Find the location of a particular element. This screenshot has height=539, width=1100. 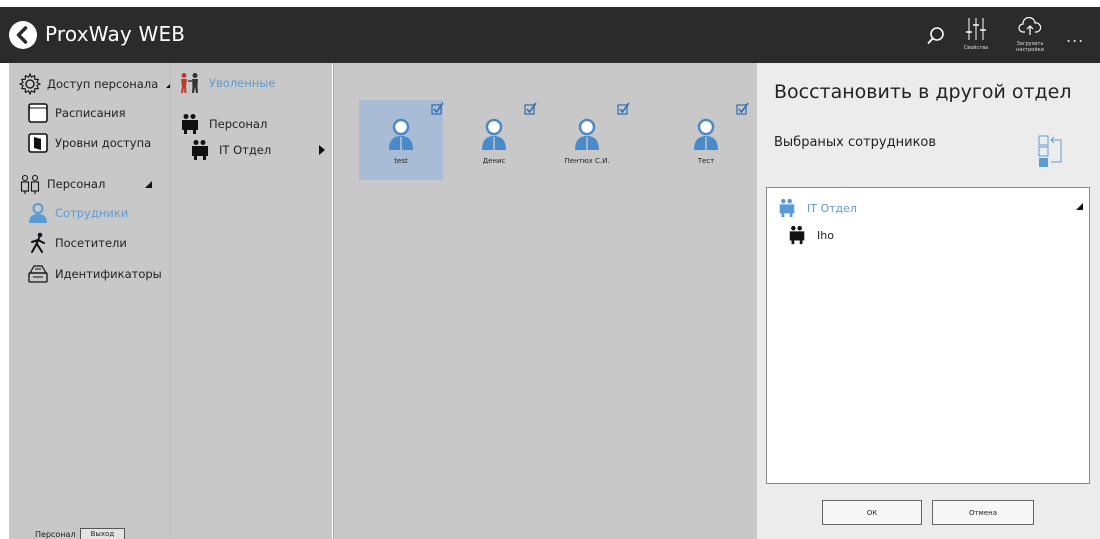

employee-name: Пентюх С.И. is located at coordinates (587, 161).